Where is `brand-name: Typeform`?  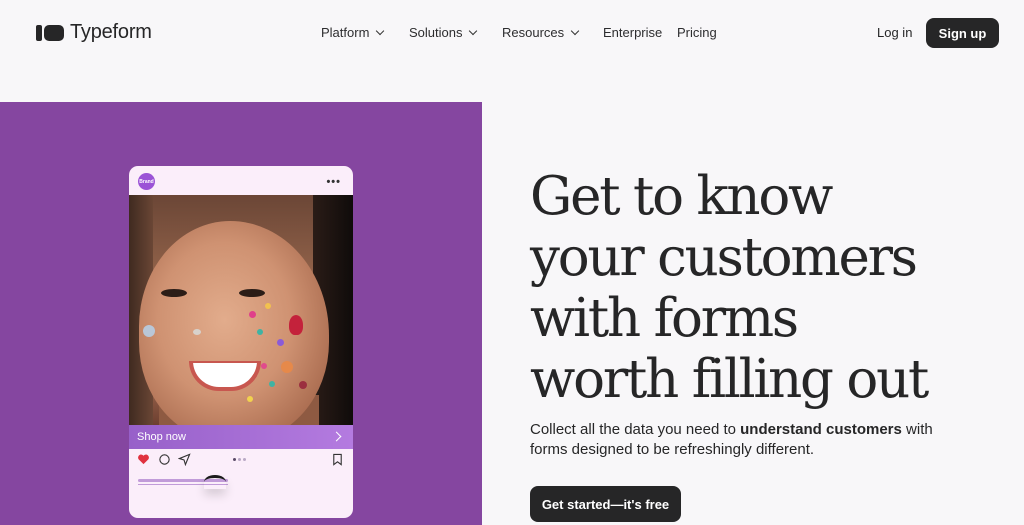 brand-name: Typeform is located at coordinates (111, 32).